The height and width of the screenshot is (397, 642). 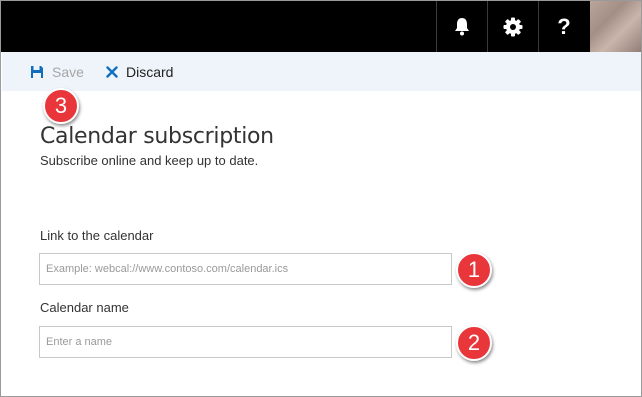 I want to click on discard-button: Discard, so click(x=139, y=71).